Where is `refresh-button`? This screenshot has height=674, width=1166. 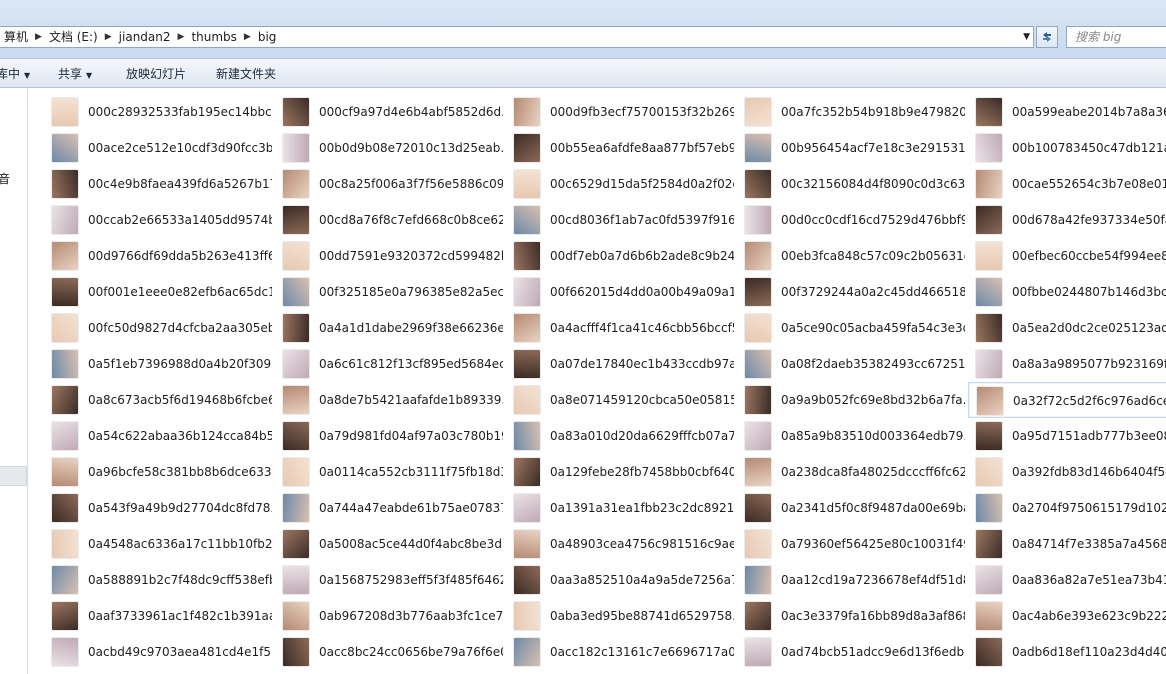 refresh-button is located at coordinates (1047, 37).